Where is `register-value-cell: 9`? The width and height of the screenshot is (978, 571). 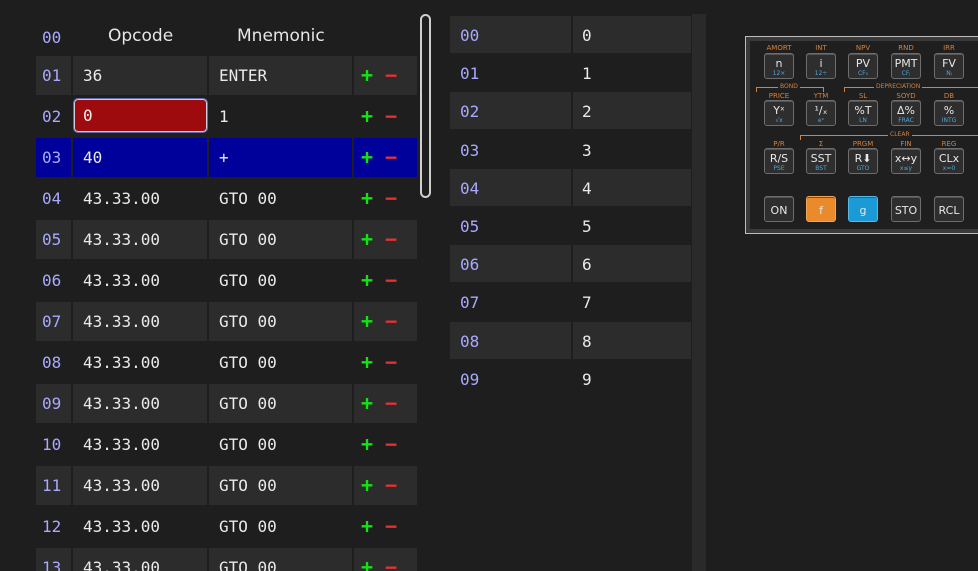
register-value-cell: 9 is located at coordinates (632, 378).